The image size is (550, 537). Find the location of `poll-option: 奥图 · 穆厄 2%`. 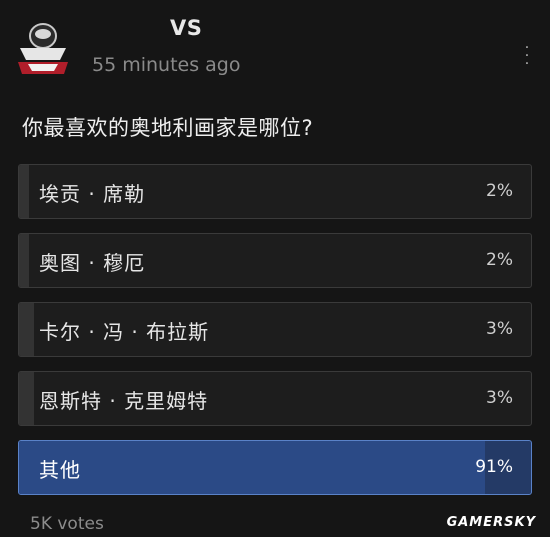

poll-option: 奥图 · 穆厄 2% is located at coordinates (275, 260).